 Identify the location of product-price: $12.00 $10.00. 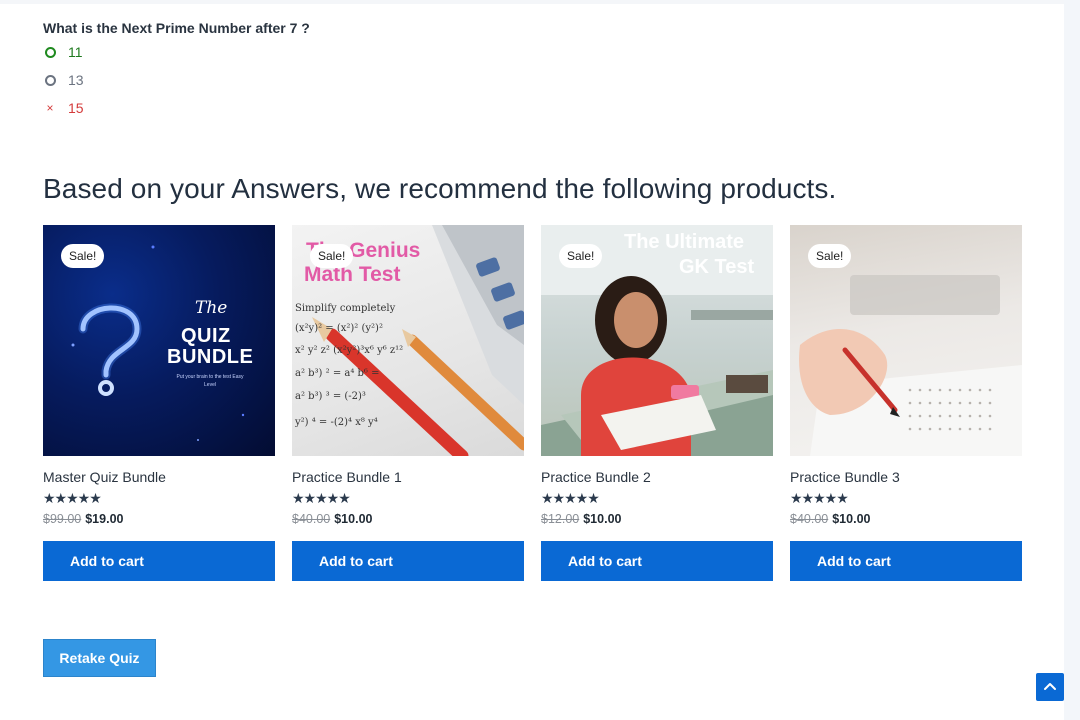
(581, 519).